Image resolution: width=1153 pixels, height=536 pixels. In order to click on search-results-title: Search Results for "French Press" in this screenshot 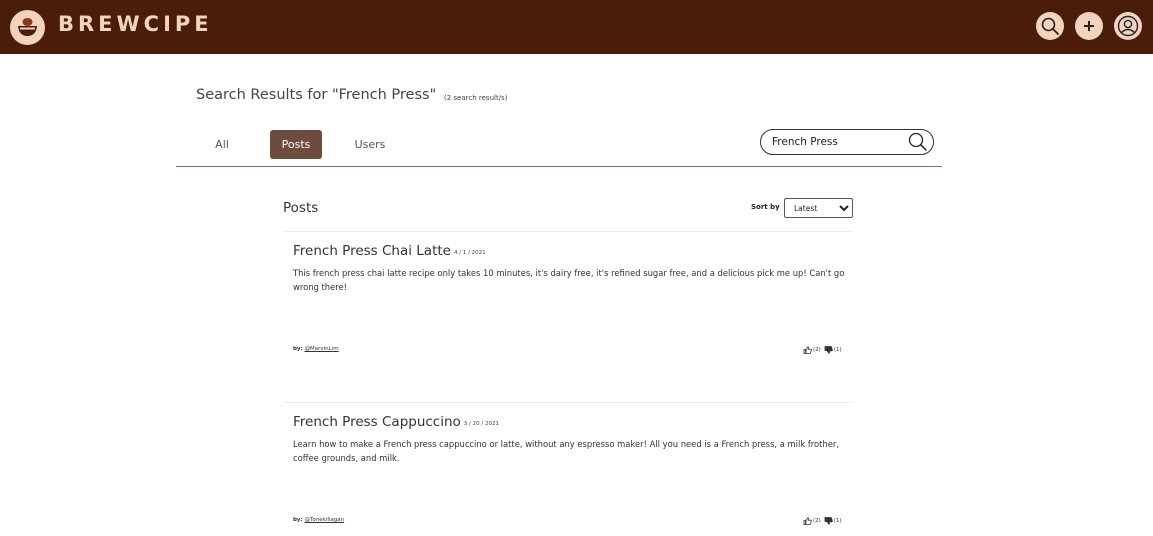, I will do `click(316, 95)`.